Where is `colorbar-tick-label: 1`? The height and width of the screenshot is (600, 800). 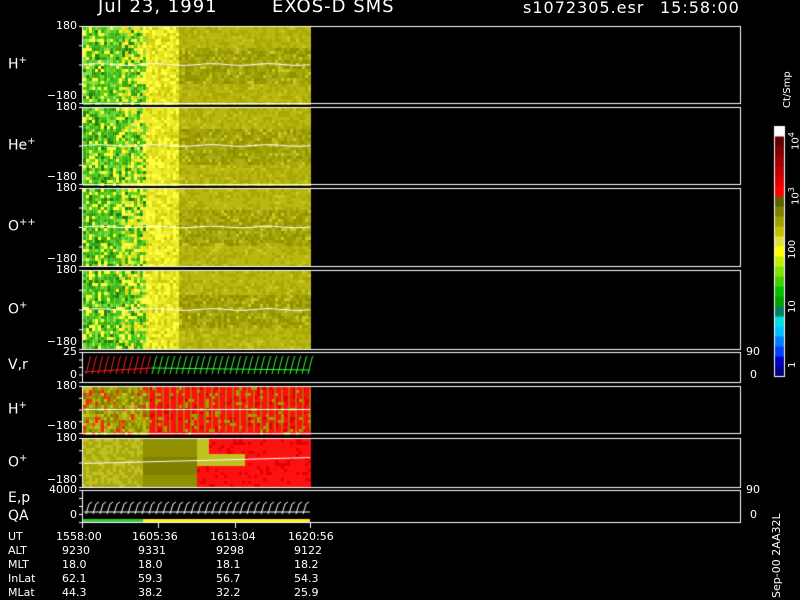
colorbar-tick-label: 1 is located at coordinates (792, 364).